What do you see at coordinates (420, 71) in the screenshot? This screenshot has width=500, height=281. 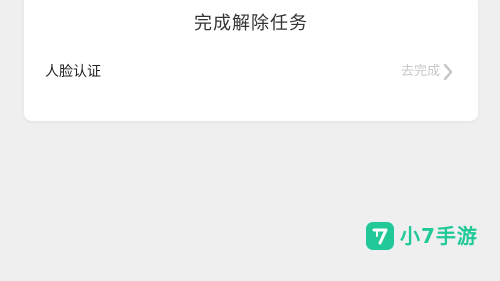 I see `go-complete-label: 去完成` at bounding box center [420, 71].